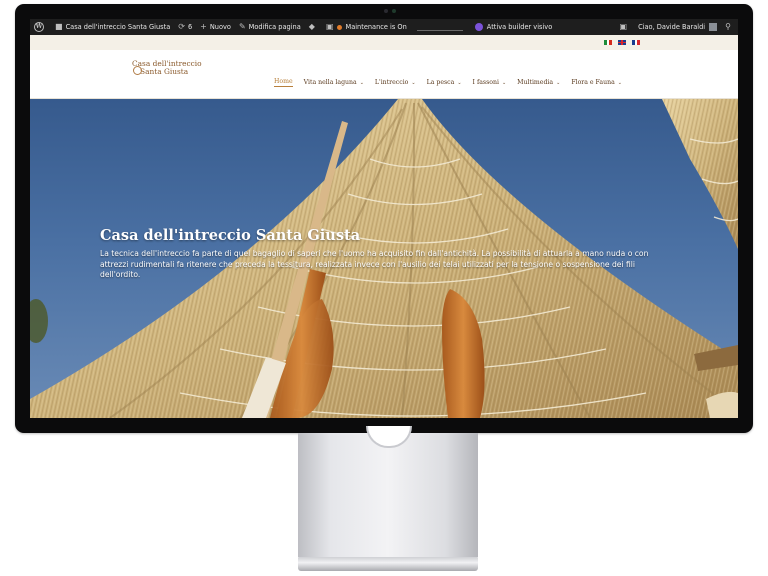 This screenshot has height=576, width=768. What do you see at coordinates (118, 27) in the screenshot?
I see `site-name: Casa dell'intreccio Santa Giusta` at bounding box center [118, 27].